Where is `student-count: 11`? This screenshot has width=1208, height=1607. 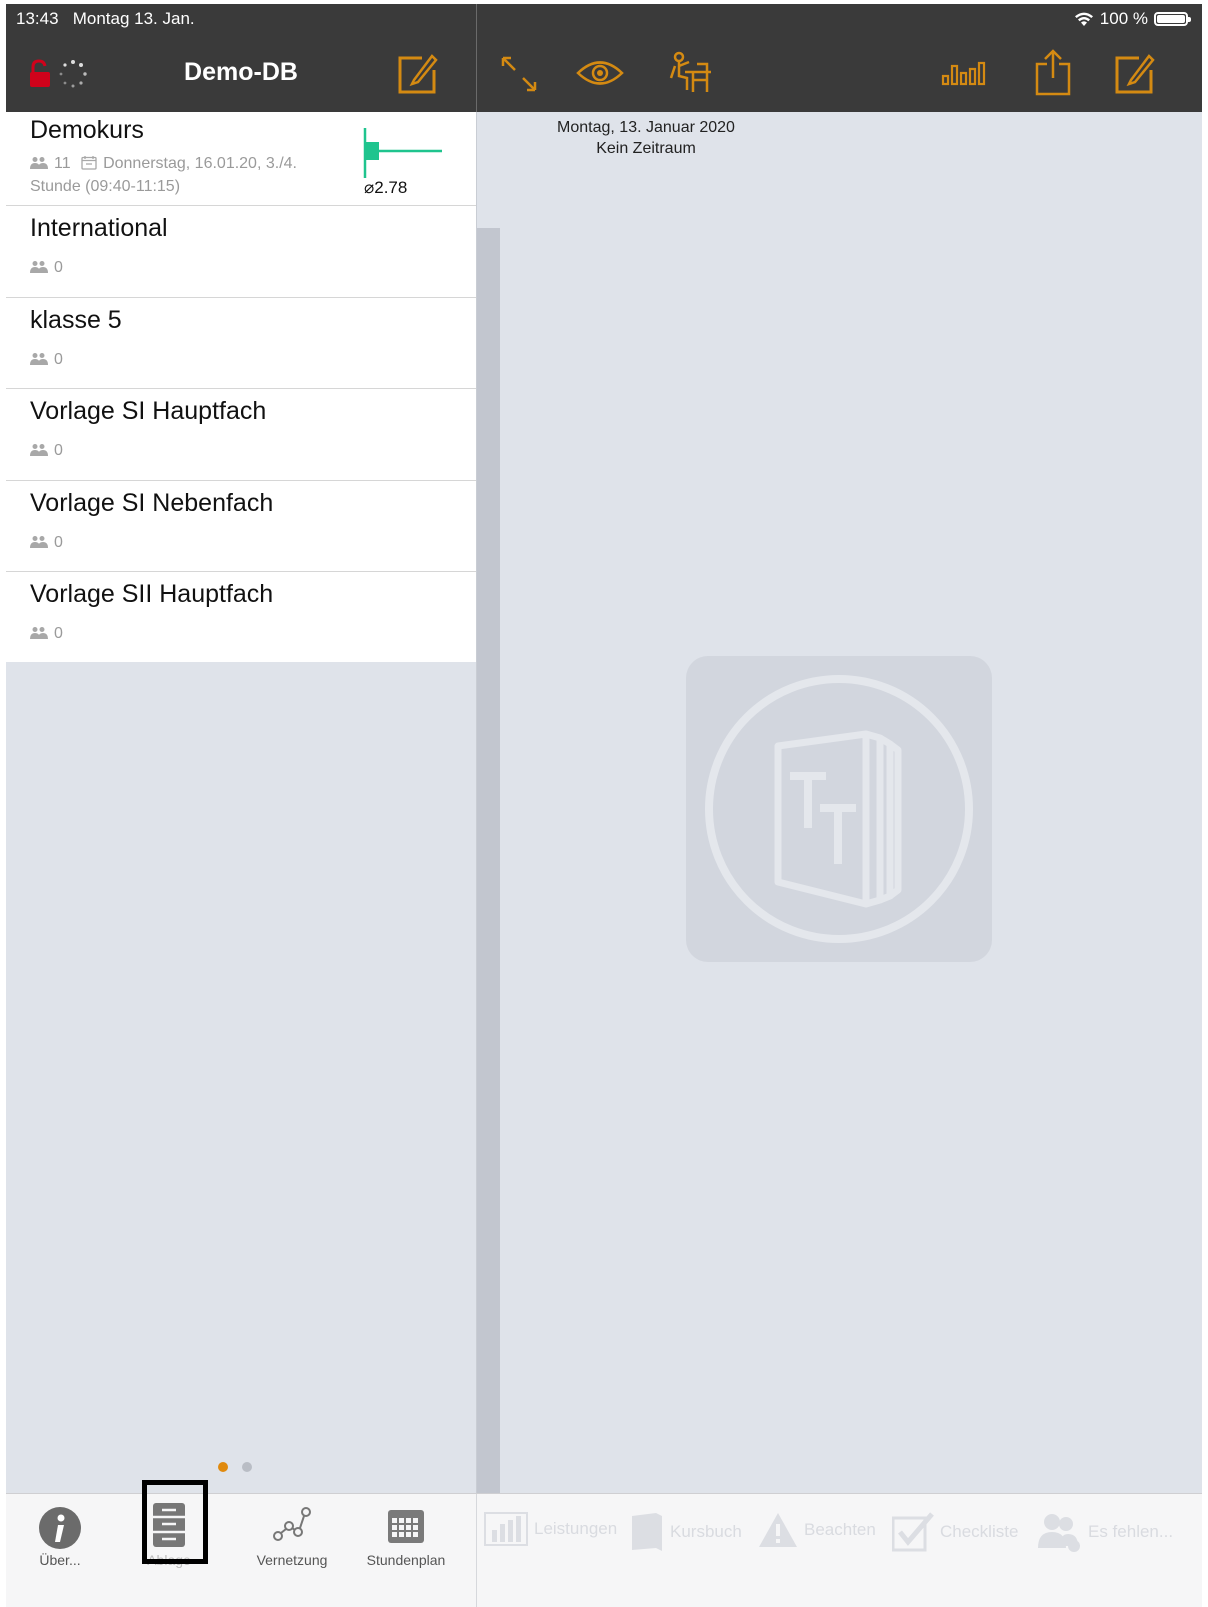
student-count: 11 is located at coordinates (62, 163).